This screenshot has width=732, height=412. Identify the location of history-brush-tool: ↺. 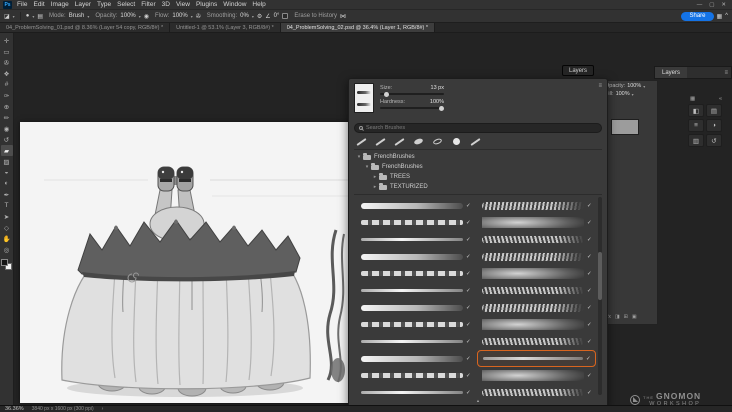
(7, 139).